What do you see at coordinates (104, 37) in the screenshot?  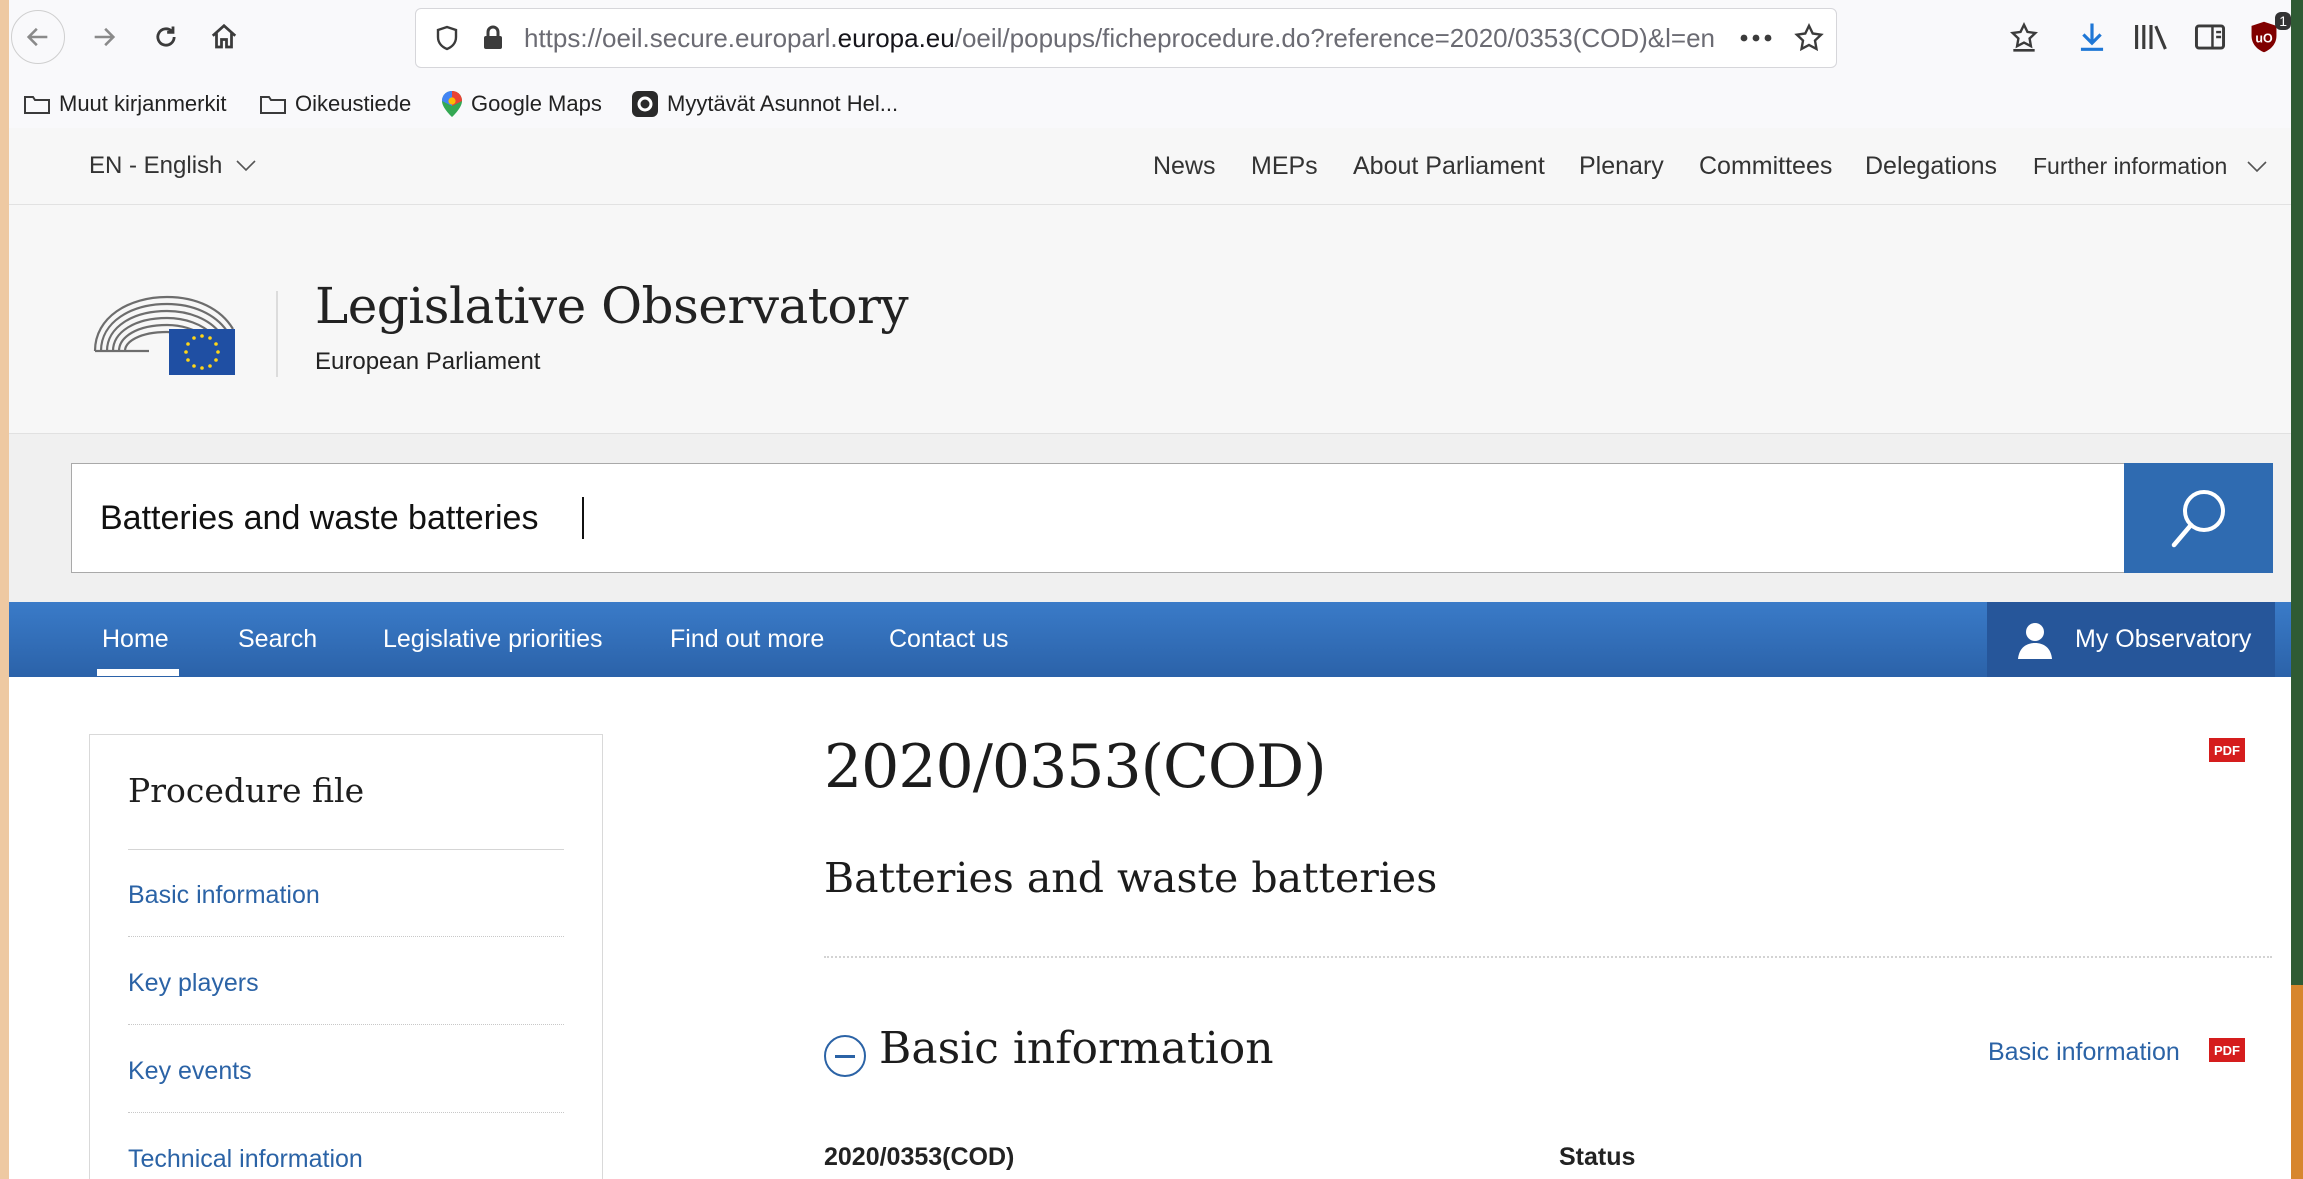 I see `forward-arrow-icon` at bounding box center [104, 37].